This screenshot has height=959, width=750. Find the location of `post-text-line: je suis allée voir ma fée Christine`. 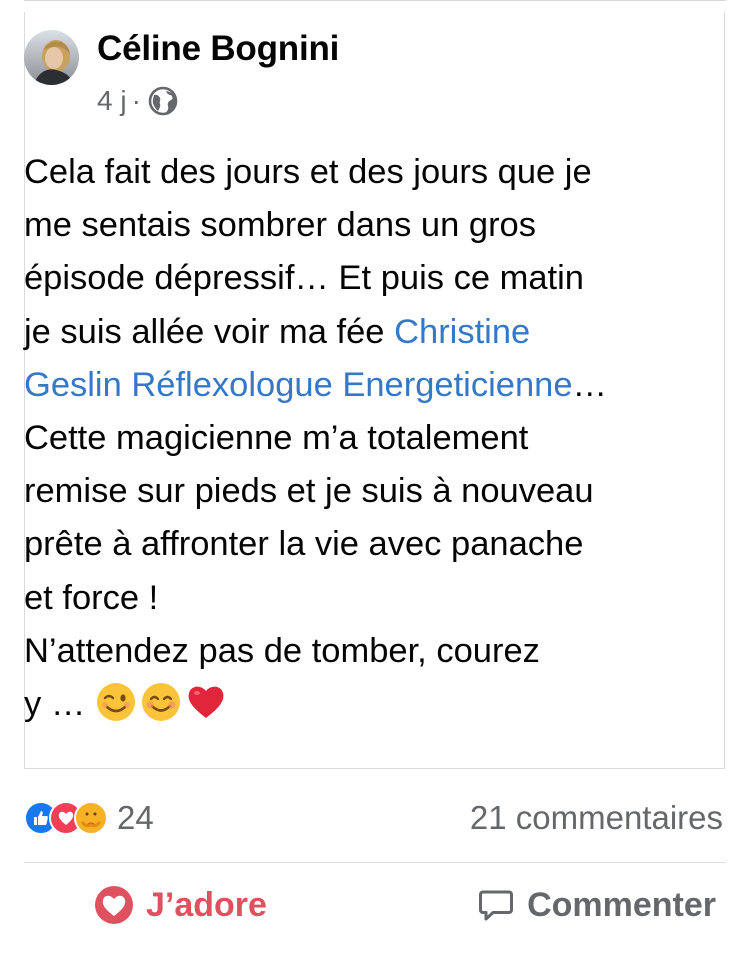

post-text-line: je suis allée voir ma fée Christine is located at coordinates (349, 332).